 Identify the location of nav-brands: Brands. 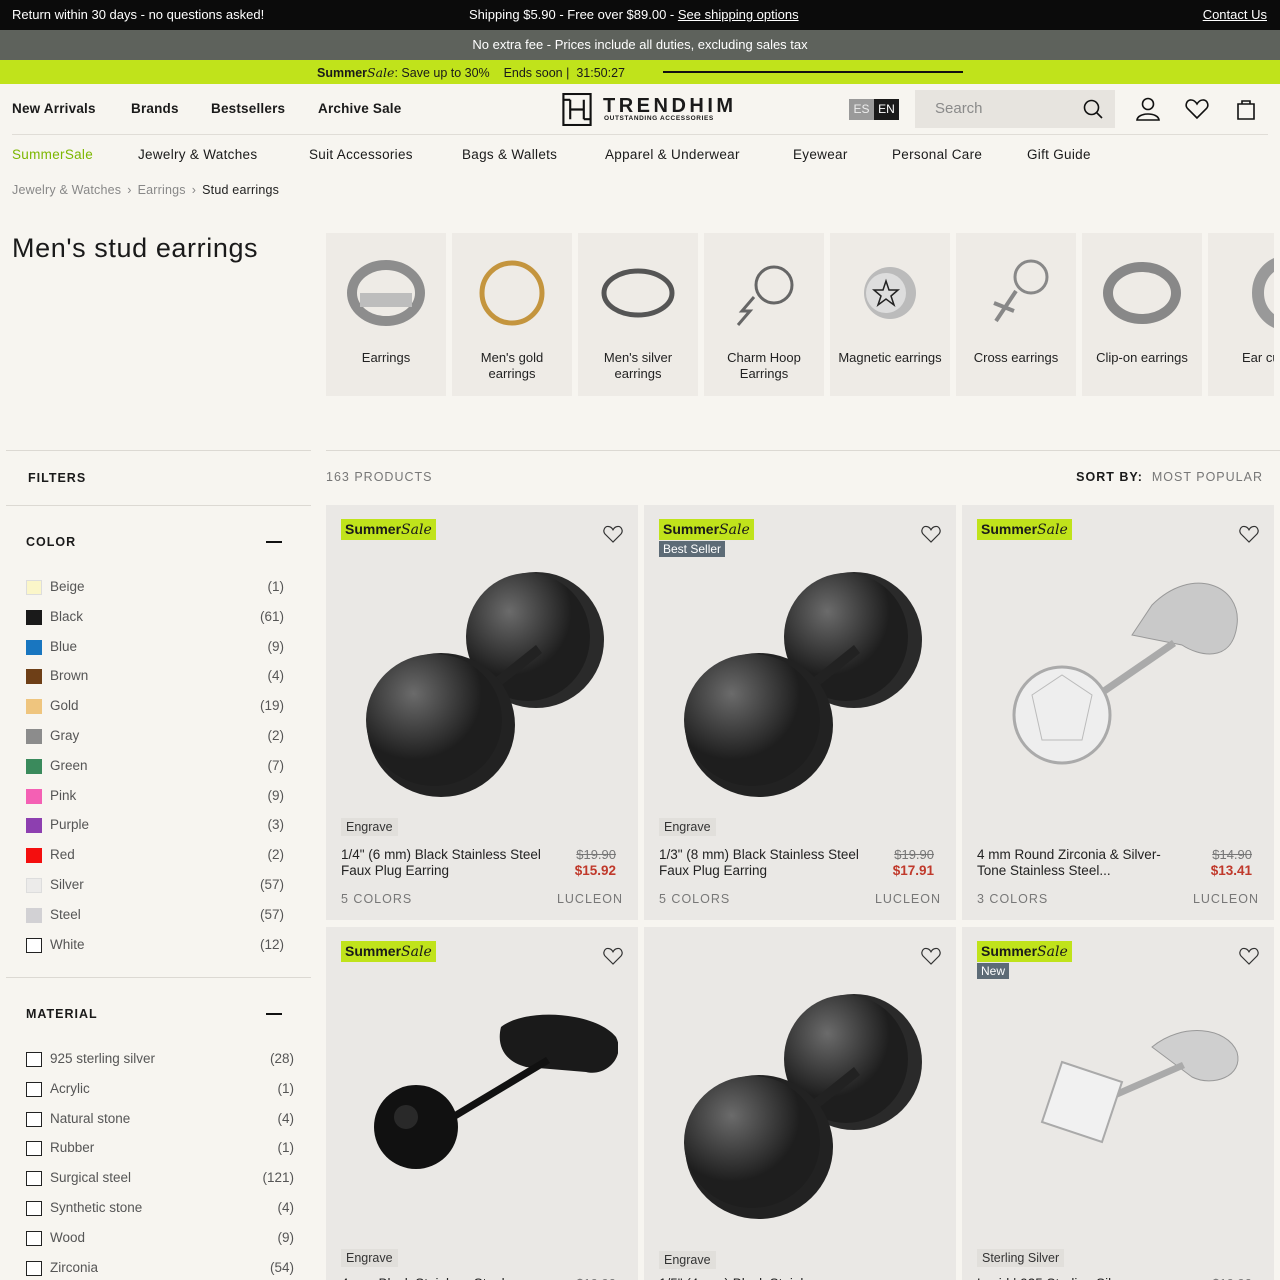
(155, 108).